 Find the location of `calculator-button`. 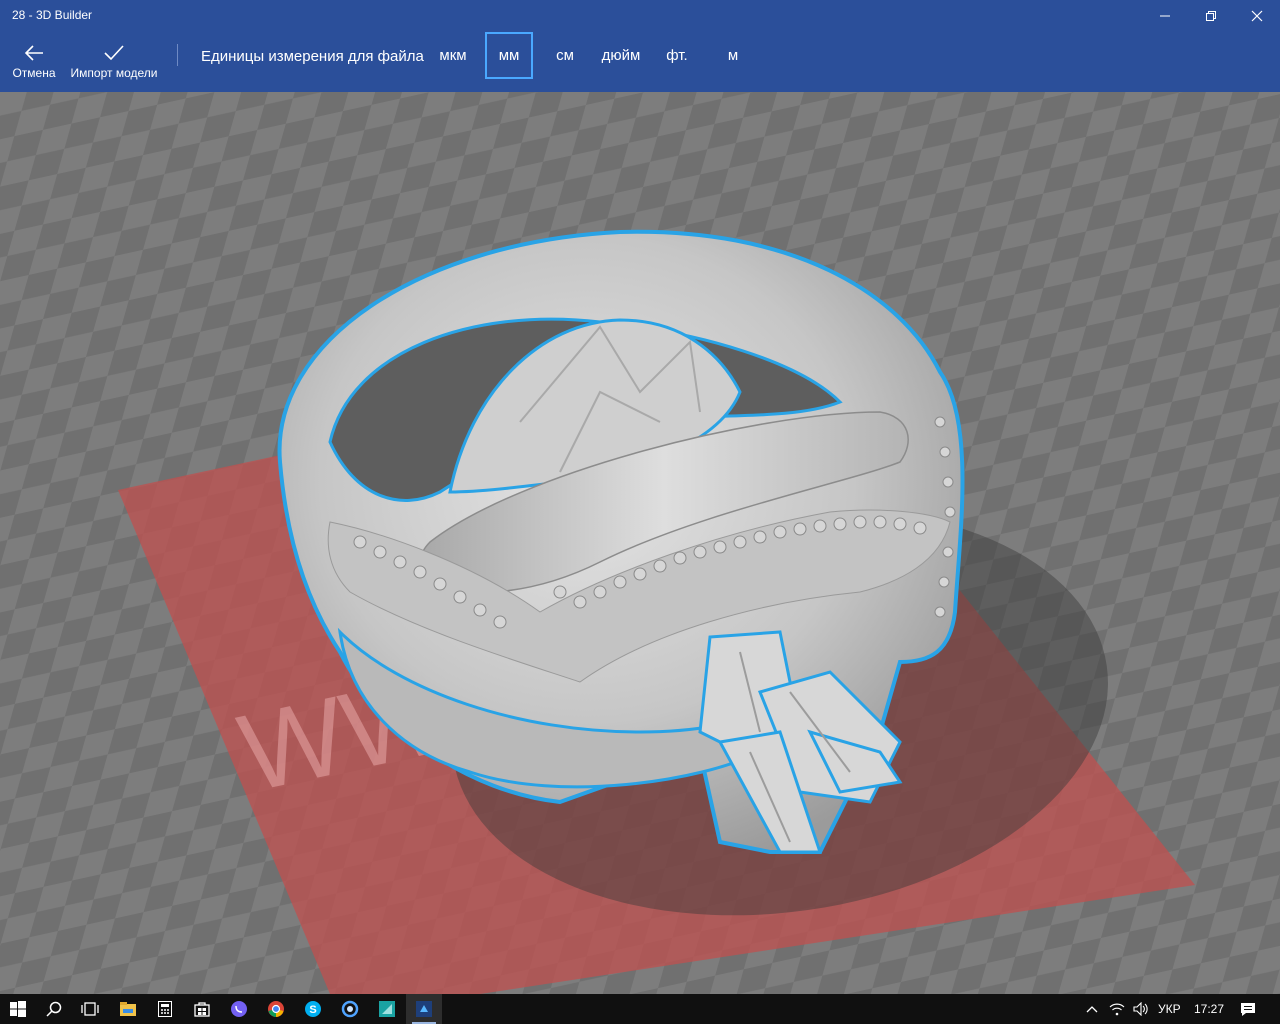

calculator-button is located at coordinates (165, 1009).